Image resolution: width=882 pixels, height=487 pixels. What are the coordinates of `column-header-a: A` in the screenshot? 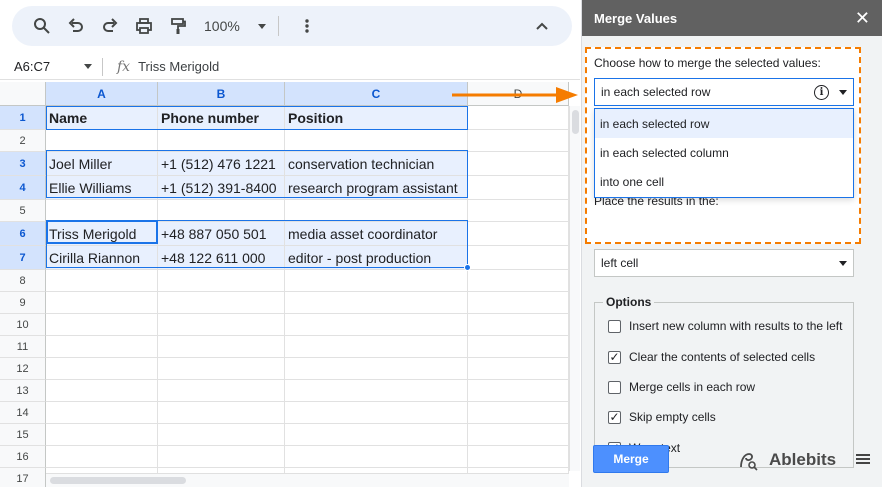 It's located at (102, 94).